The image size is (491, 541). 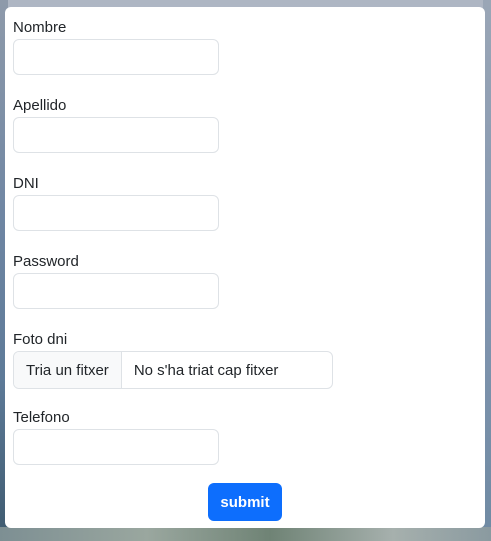 What do you see at coordinates (40, 339) in the screenshot?
I see `foto-dni-label: Foto dni` at bounding box center [40, 339].